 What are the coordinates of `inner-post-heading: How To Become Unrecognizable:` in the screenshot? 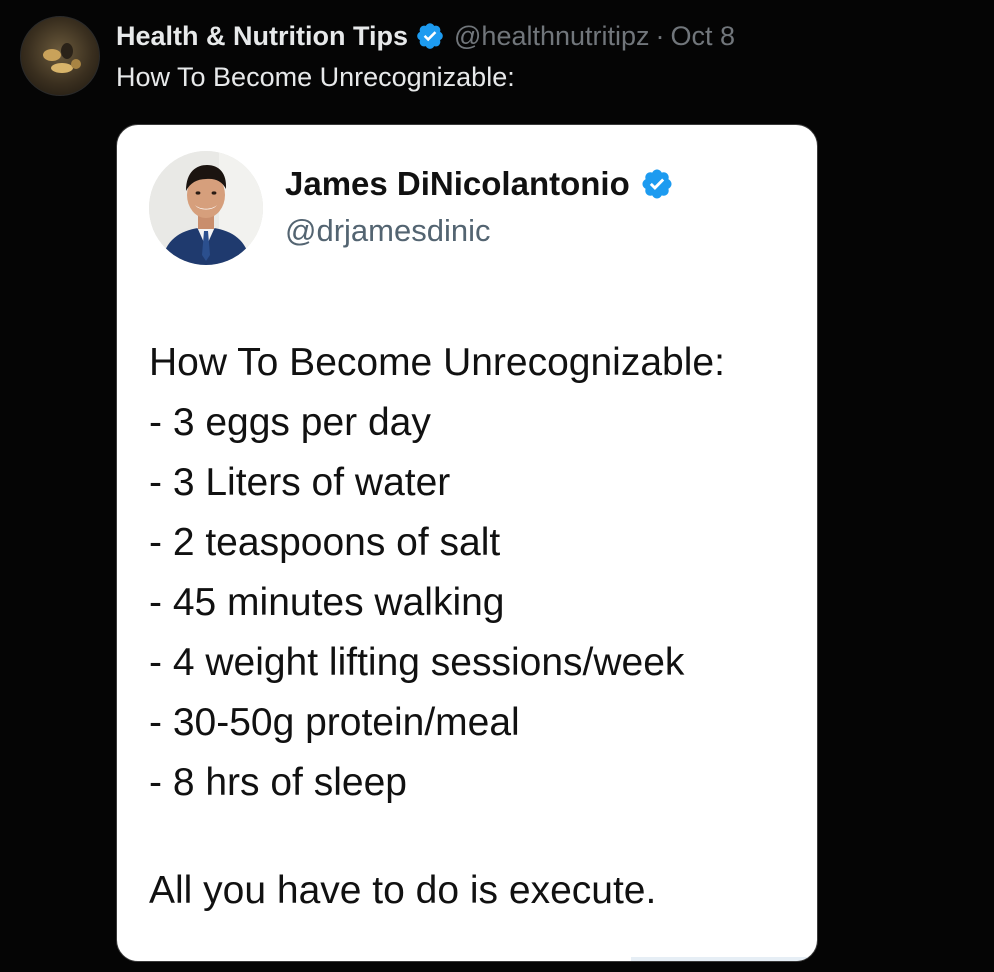 It's located at (437, 362).